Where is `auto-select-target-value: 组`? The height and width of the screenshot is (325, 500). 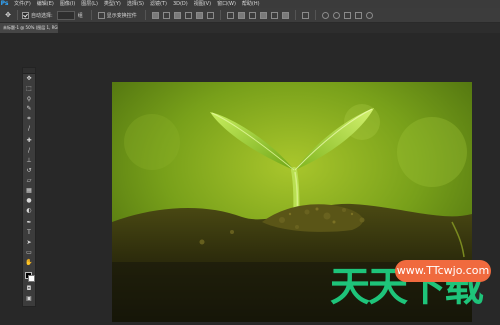
auto-select-target-value: 组 is located at coordinates (80, 15).